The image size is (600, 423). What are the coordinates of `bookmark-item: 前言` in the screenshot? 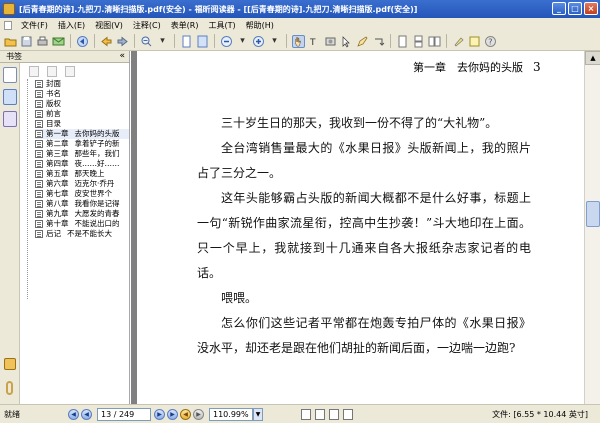 It's located at (82, 114).